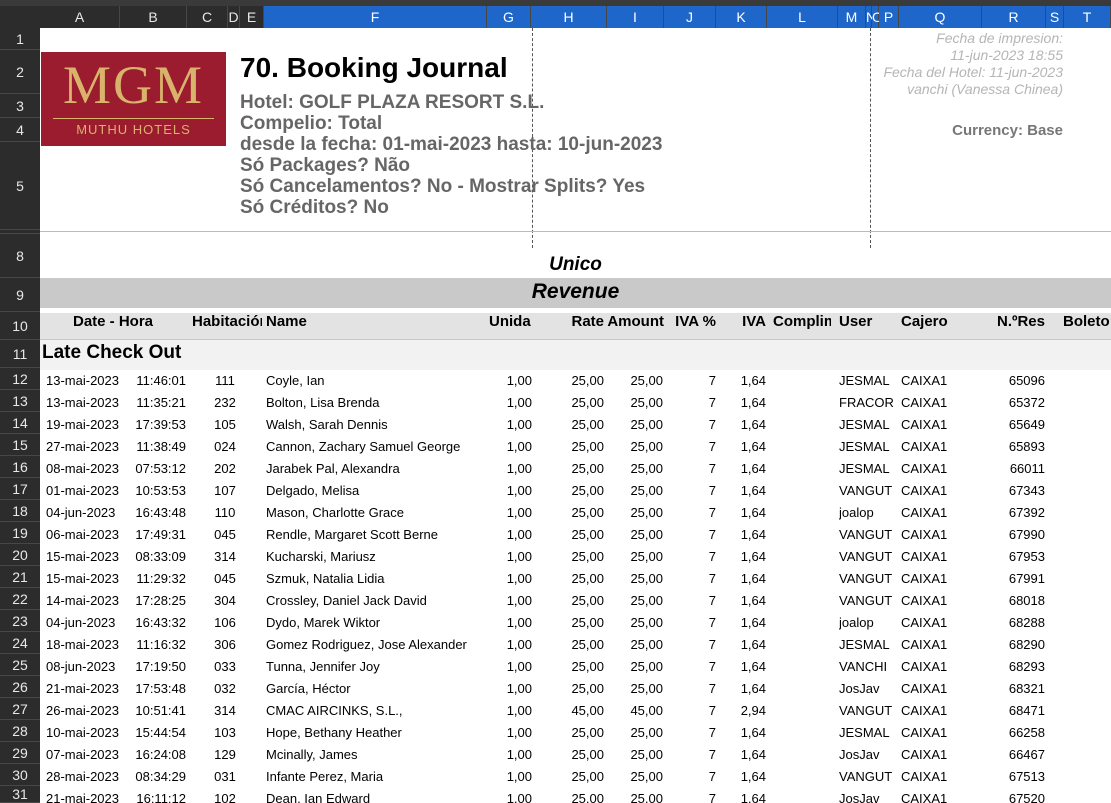 The image size is (1111, 803). I want to click on row-header-22: 22, so click(20, 599).